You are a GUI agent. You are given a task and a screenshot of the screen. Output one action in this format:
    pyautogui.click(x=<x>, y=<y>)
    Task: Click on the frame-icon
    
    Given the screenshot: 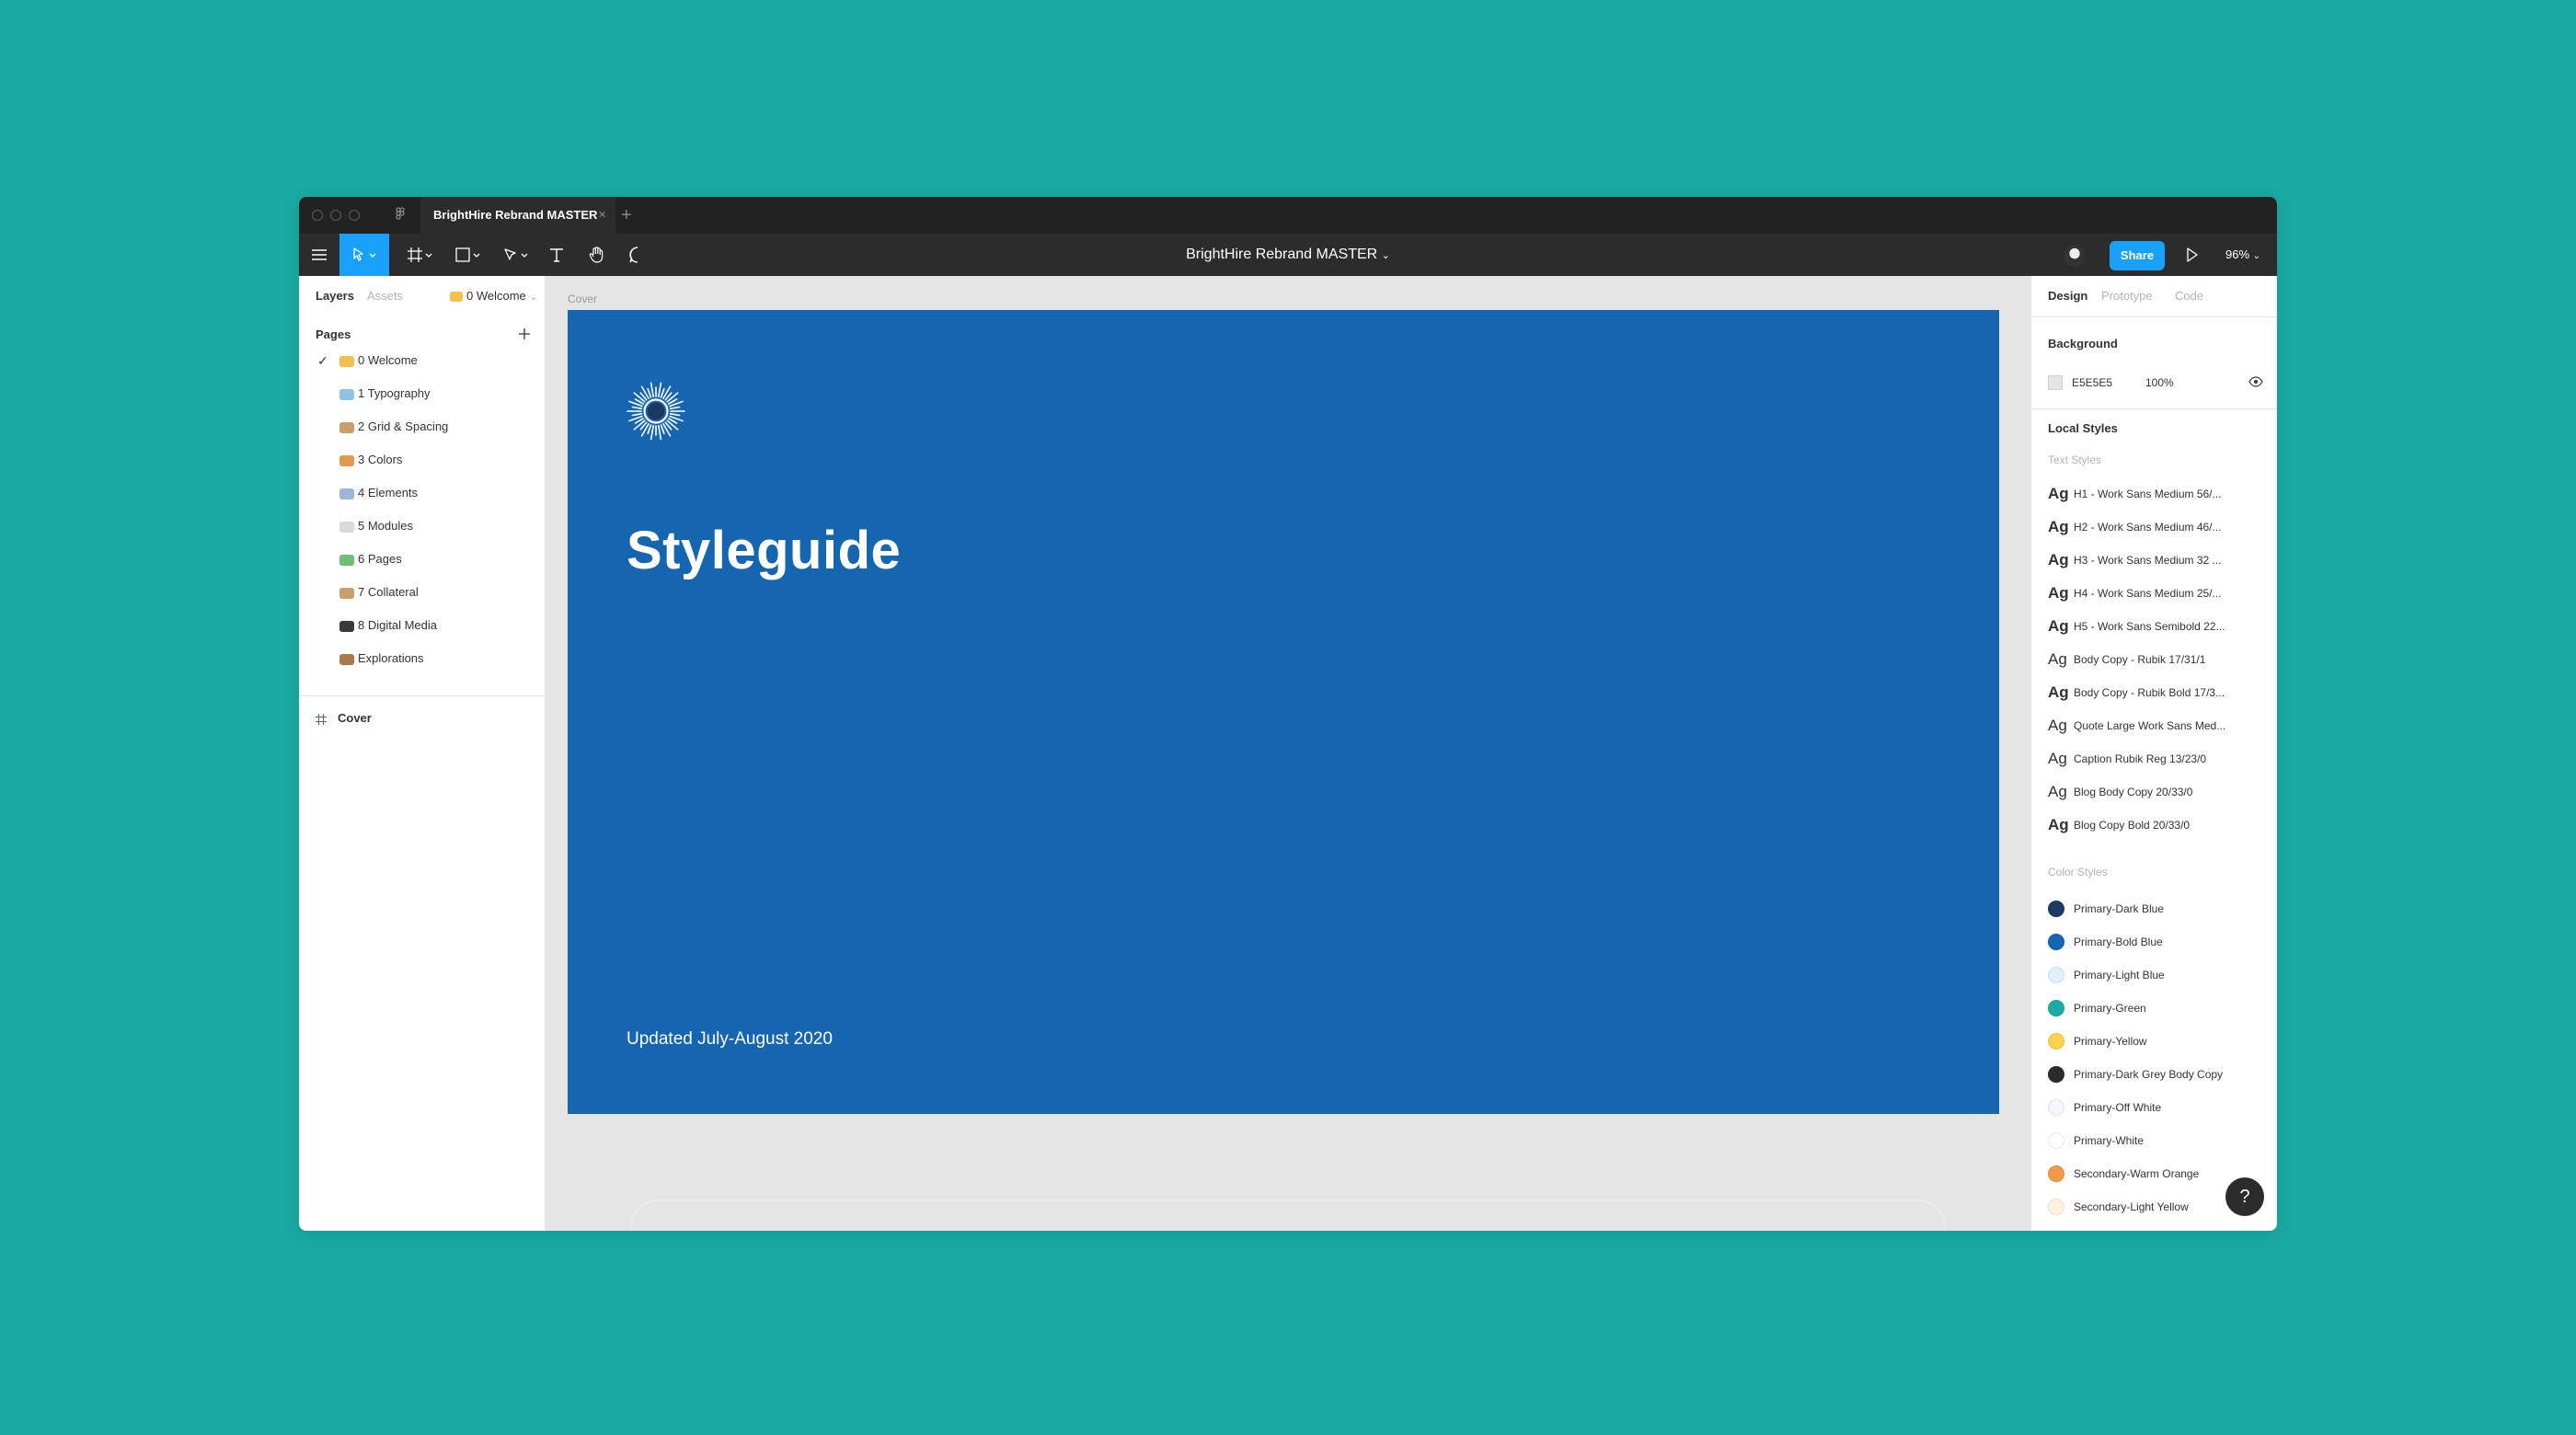 What is the action you would take?
    pyautogui.click(x=420, y=254)
    